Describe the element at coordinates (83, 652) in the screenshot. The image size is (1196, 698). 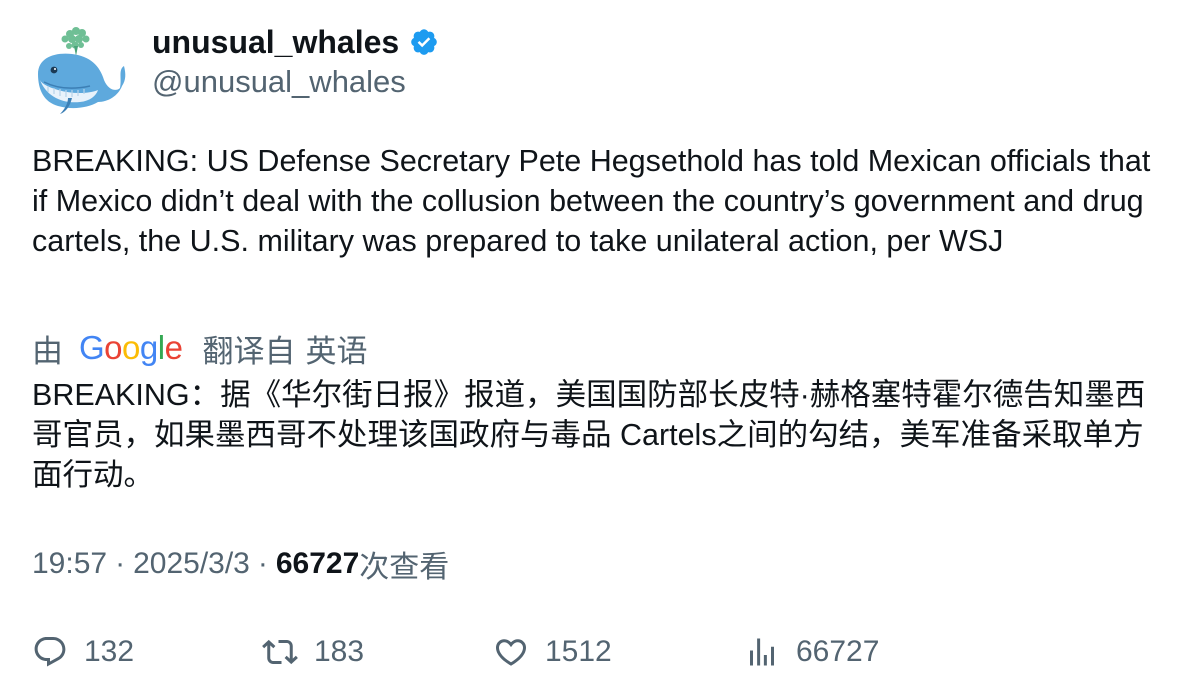
I see `reply-button: 132` at that location.